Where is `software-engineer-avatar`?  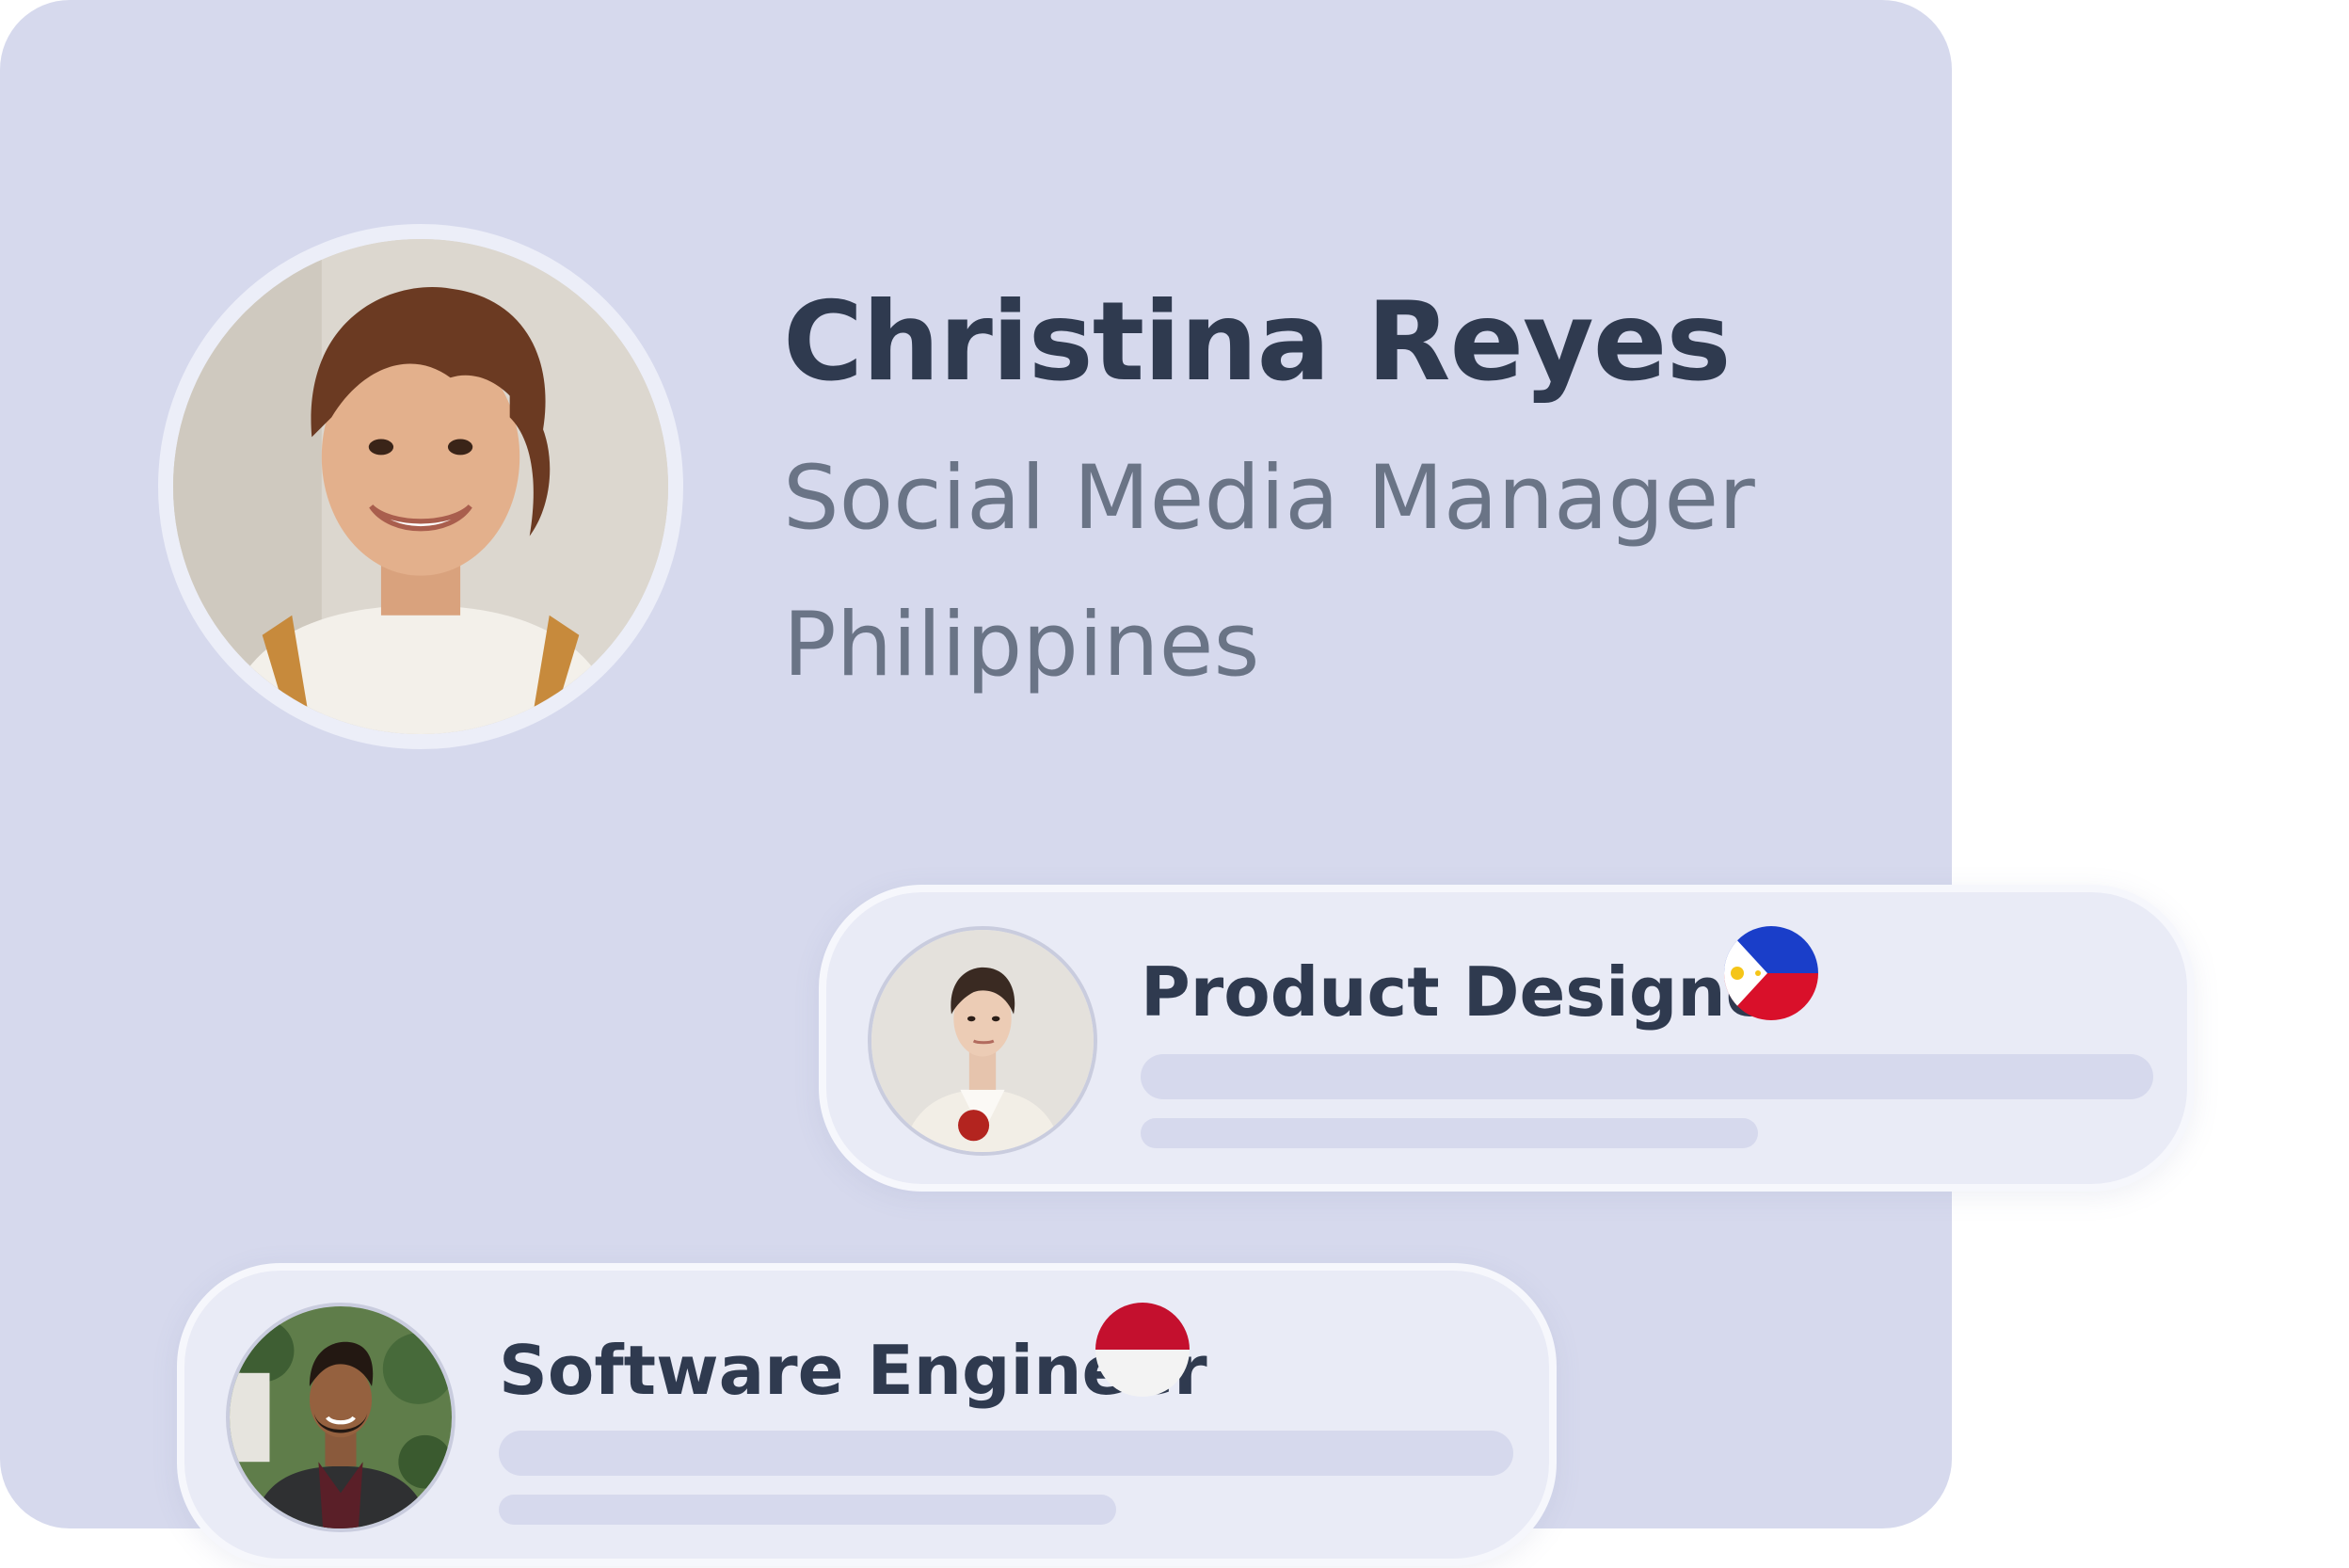 software-engineer-avatar is located at coordinates (341, 1417).